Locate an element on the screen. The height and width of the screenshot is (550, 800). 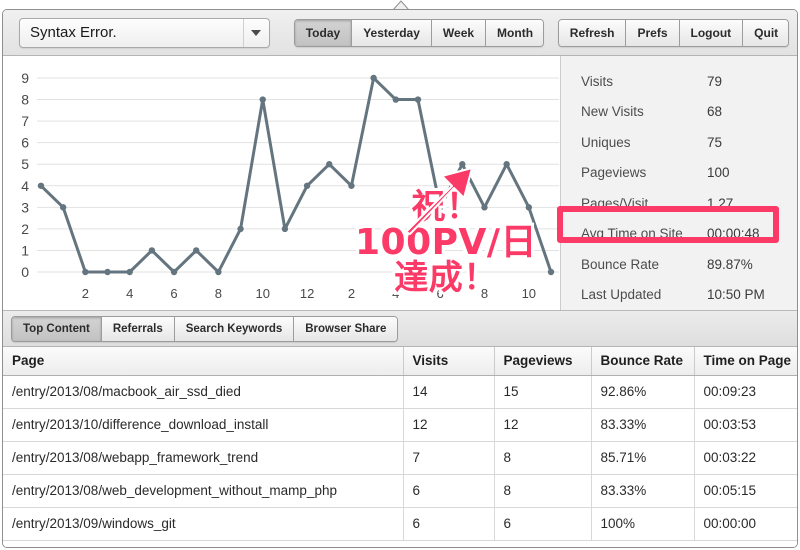
column-header-time-on-page: Time on Page is located at coordinates (745, 361).